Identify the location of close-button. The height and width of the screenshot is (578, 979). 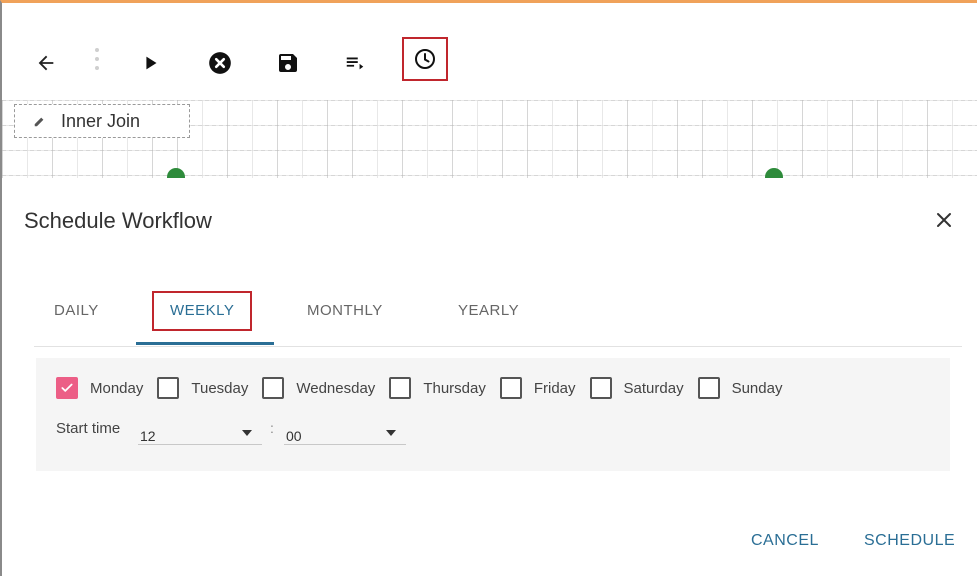
(944, 220).